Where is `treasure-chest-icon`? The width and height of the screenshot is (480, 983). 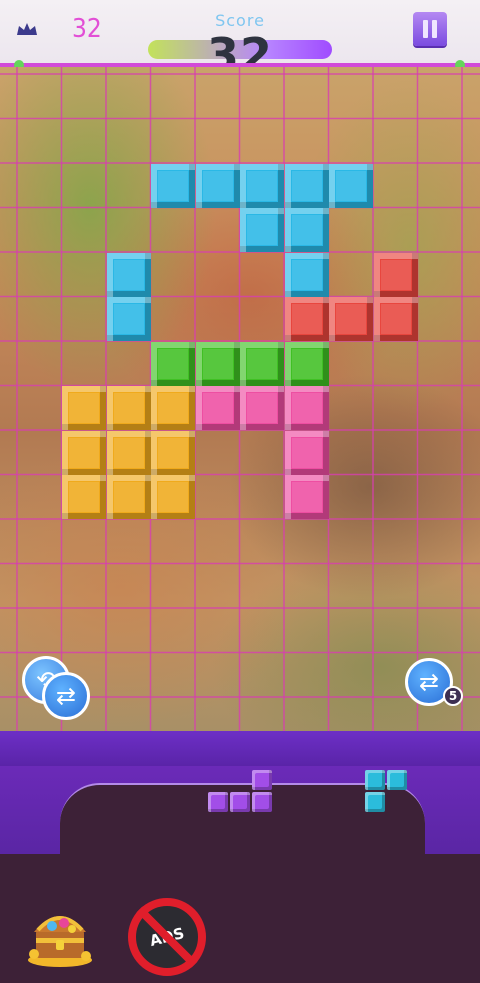
treasure-chest-icon is located at coordinates (60, 932).